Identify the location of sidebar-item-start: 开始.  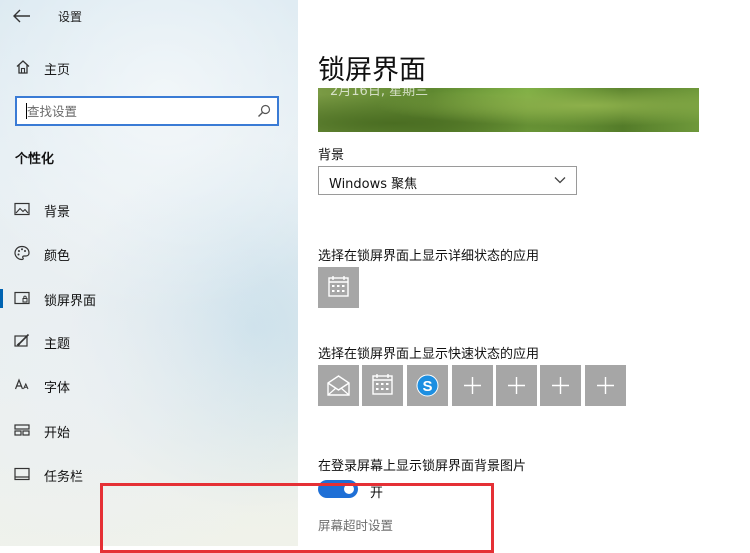
(149, 430).